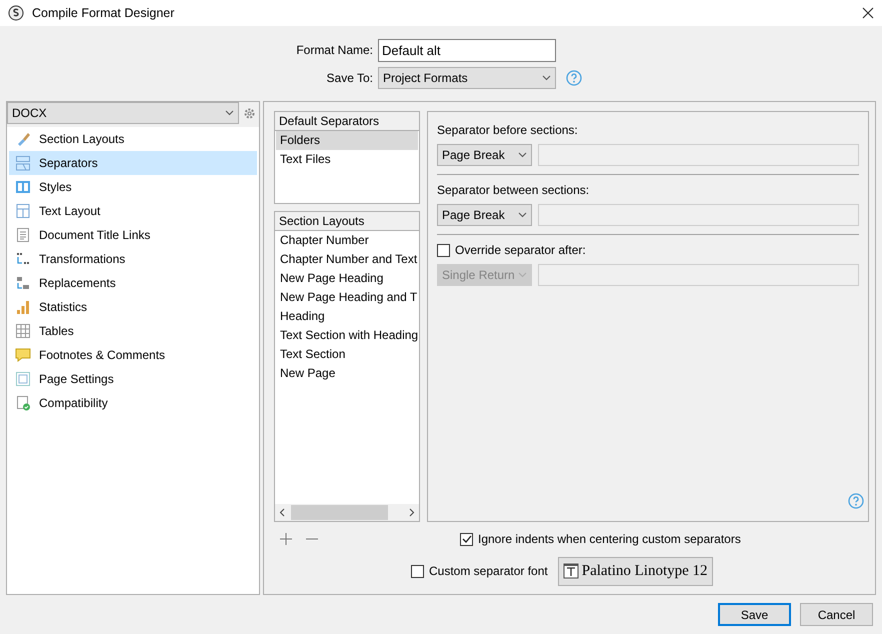 The image size is (882, 634). I want to click on save-to-label: Save To:, so click(349, 78).